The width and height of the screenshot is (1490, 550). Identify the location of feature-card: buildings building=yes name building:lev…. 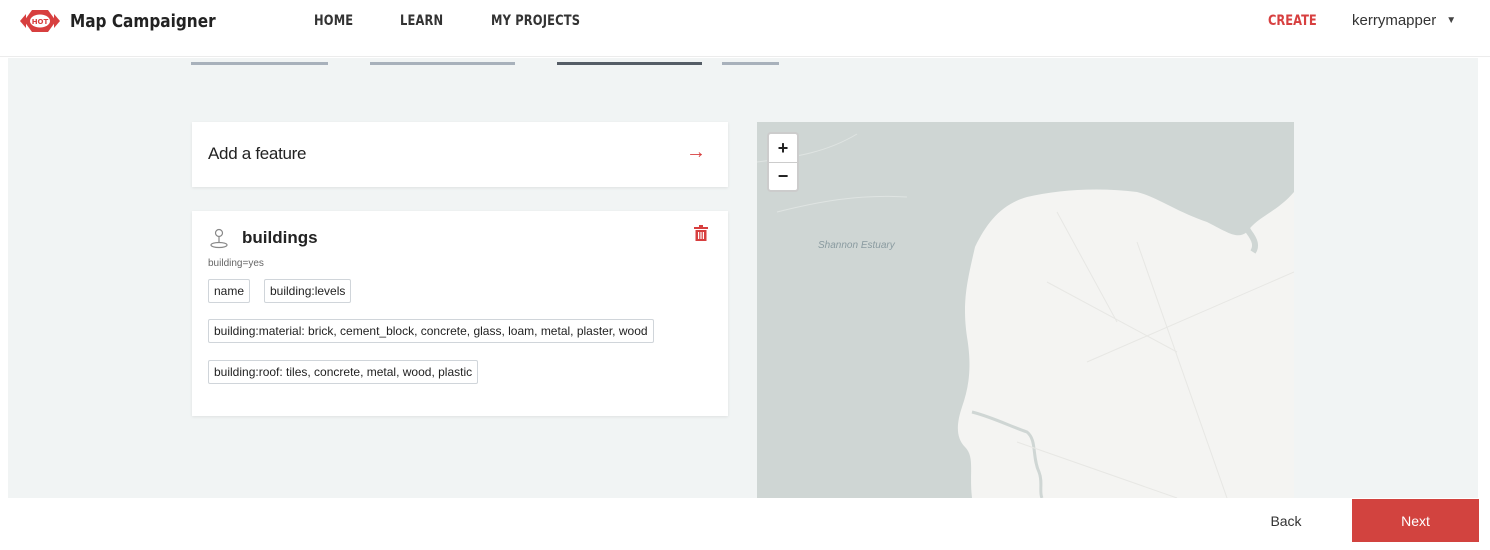
(460, 313).